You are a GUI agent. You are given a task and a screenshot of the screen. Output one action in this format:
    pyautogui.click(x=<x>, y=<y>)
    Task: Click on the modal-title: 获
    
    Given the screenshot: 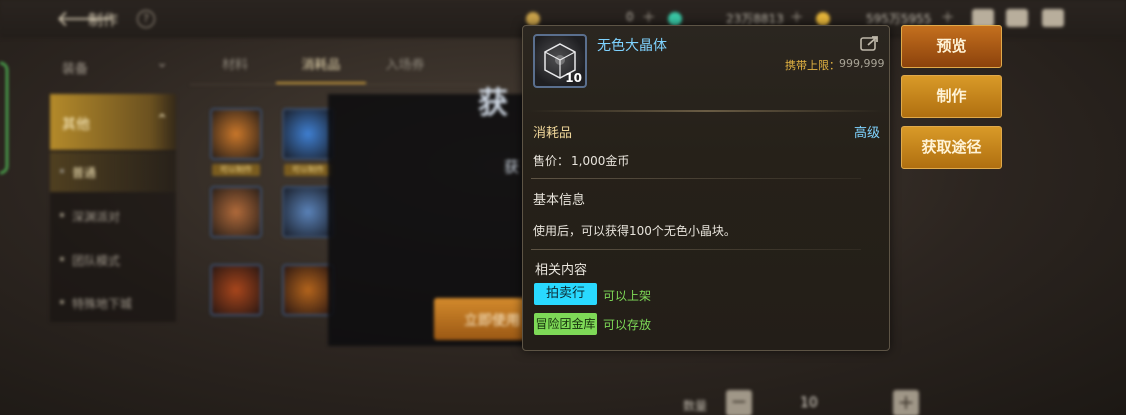 What is the action you would take?
    pyautogui.click(x=493, y=103)
    